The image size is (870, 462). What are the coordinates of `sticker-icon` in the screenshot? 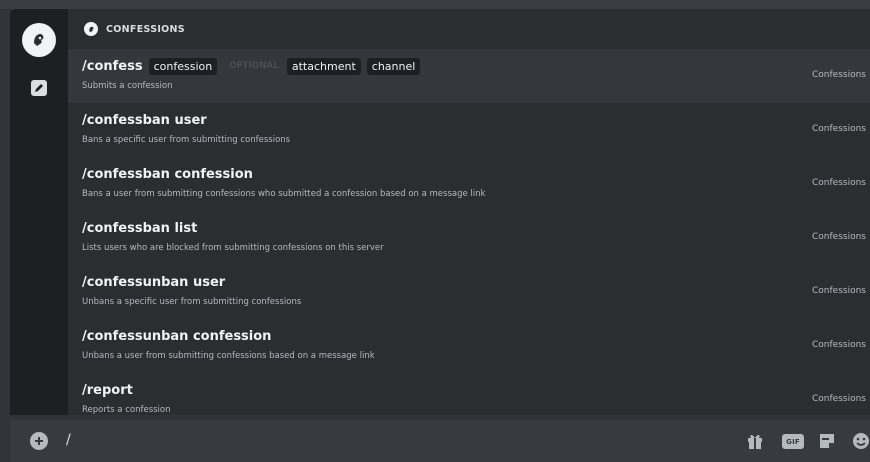 It's located at (827, 441).